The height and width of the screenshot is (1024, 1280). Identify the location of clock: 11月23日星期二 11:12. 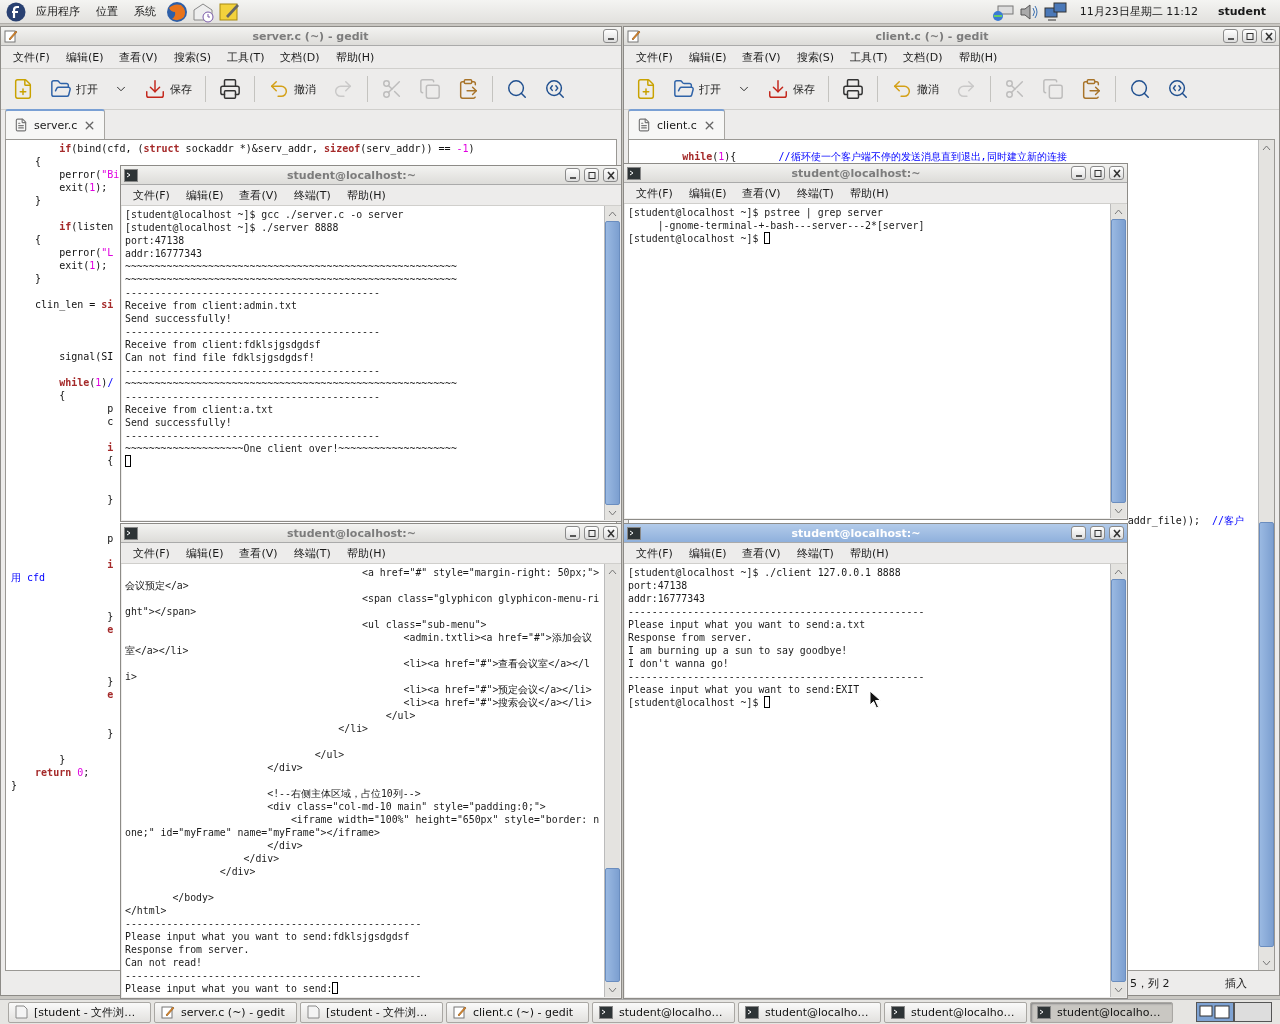
(1138, 11).